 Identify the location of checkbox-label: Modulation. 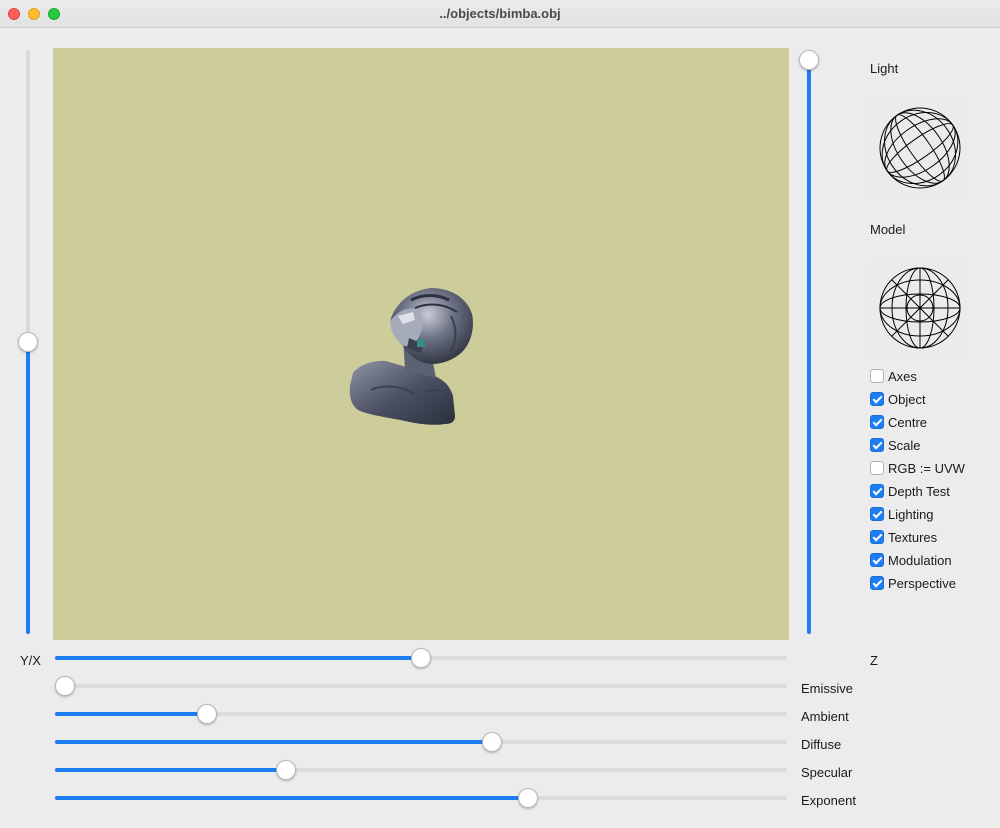
(920, 560).